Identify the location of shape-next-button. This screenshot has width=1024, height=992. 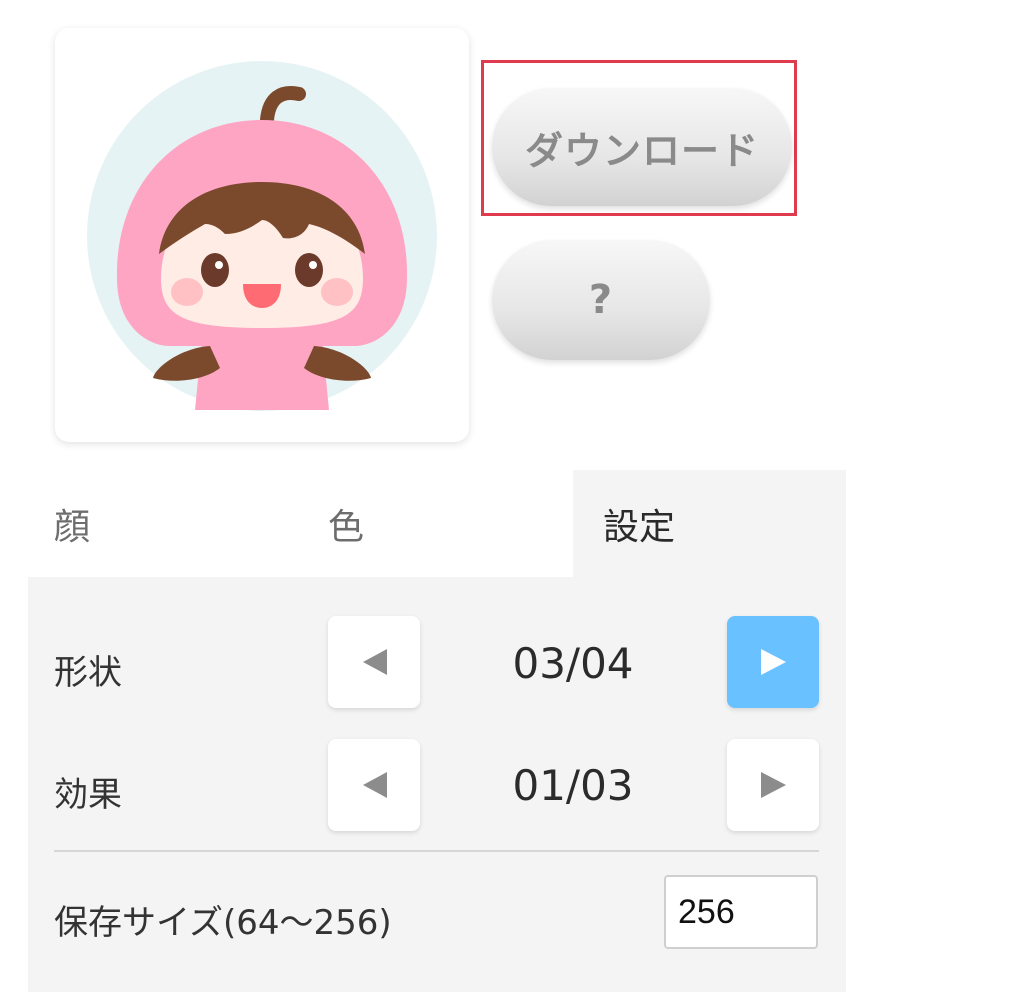
(773, 662).